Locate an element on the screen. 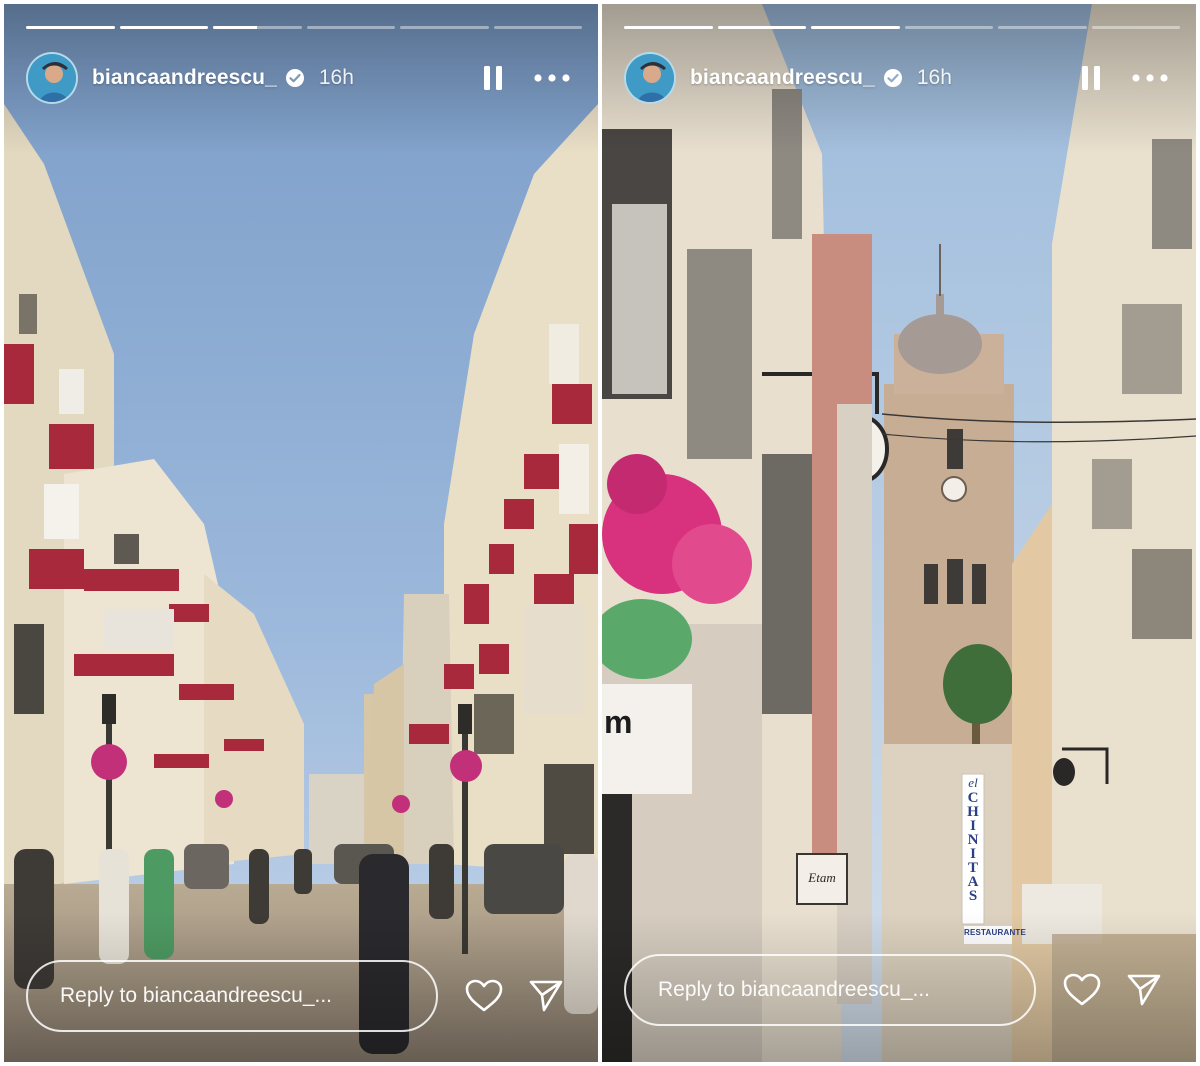  restaurant-sign: RESTAURANTE is located at coordinates (995, 932).